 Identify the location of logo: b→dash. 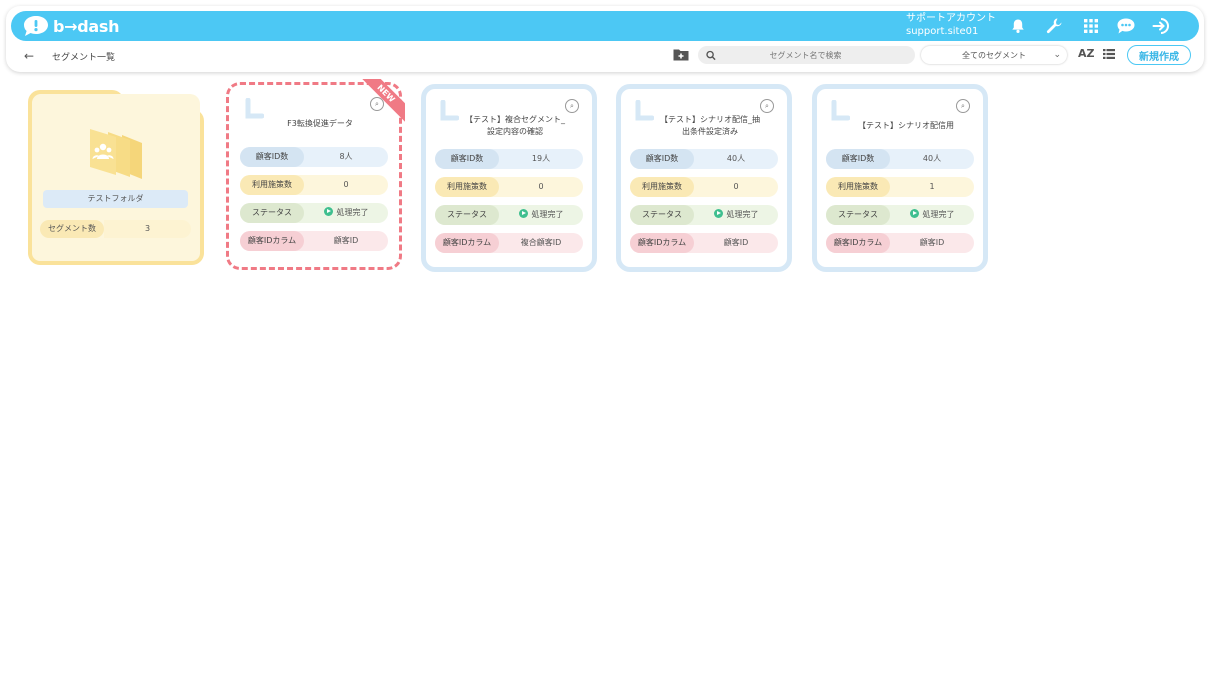
(71, 26).